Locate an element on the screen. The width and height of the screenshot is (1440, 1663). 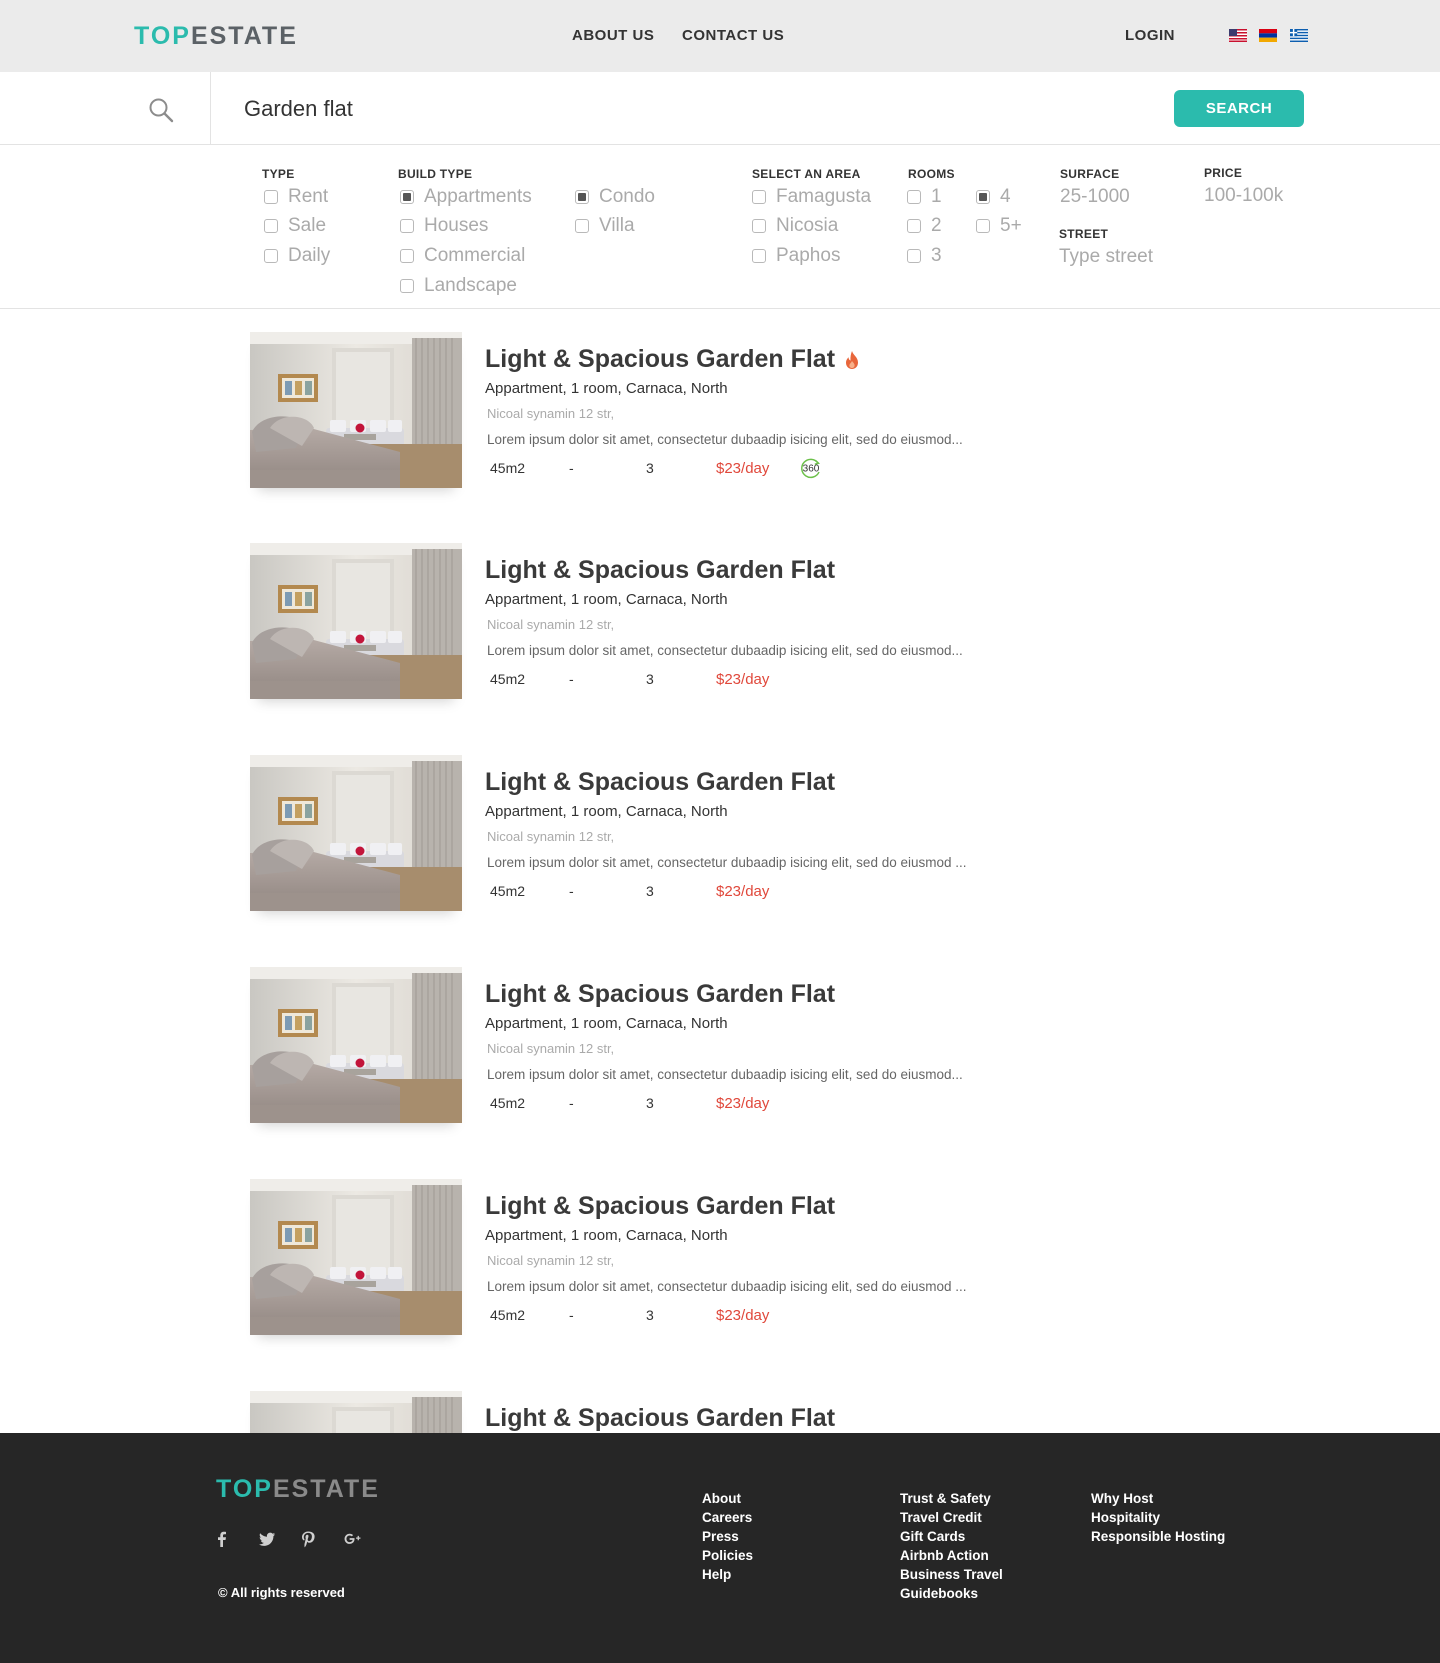
footer-link-help: Help is located at coordinates (727, 1574).